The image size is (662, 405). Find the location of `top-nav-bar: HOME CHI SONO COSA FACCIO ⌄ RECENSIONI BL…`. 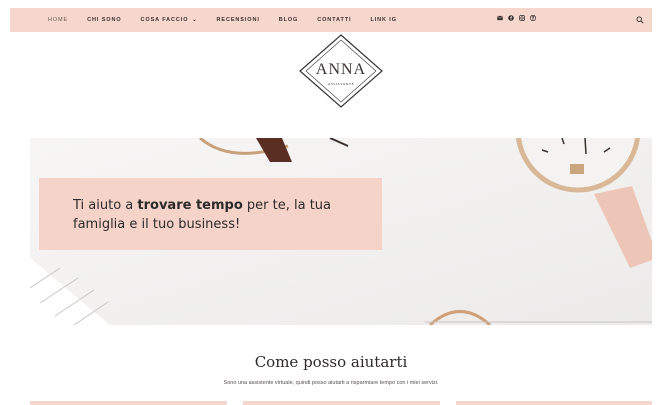

top-nav-bar: HOME CHI SONO COSA FACCIO ⌄ RECENSIONI BL… is located at coordinates (331, 20).